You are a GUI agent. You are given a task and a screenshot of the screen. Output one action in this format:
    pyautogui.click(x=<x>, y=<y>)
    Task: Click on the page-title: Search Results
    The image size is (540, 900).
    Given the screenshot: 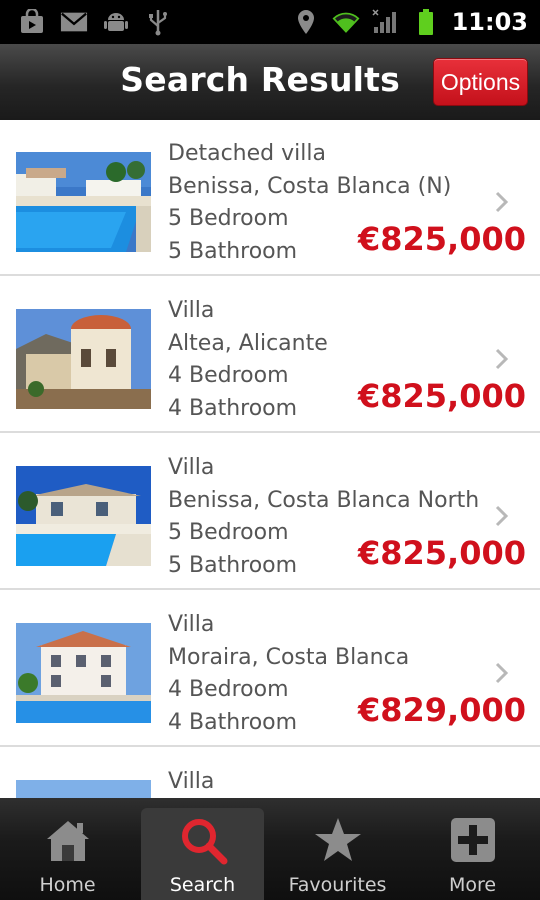 What is the action you would take?
    pyautogui.click(x=260, y=79)
    